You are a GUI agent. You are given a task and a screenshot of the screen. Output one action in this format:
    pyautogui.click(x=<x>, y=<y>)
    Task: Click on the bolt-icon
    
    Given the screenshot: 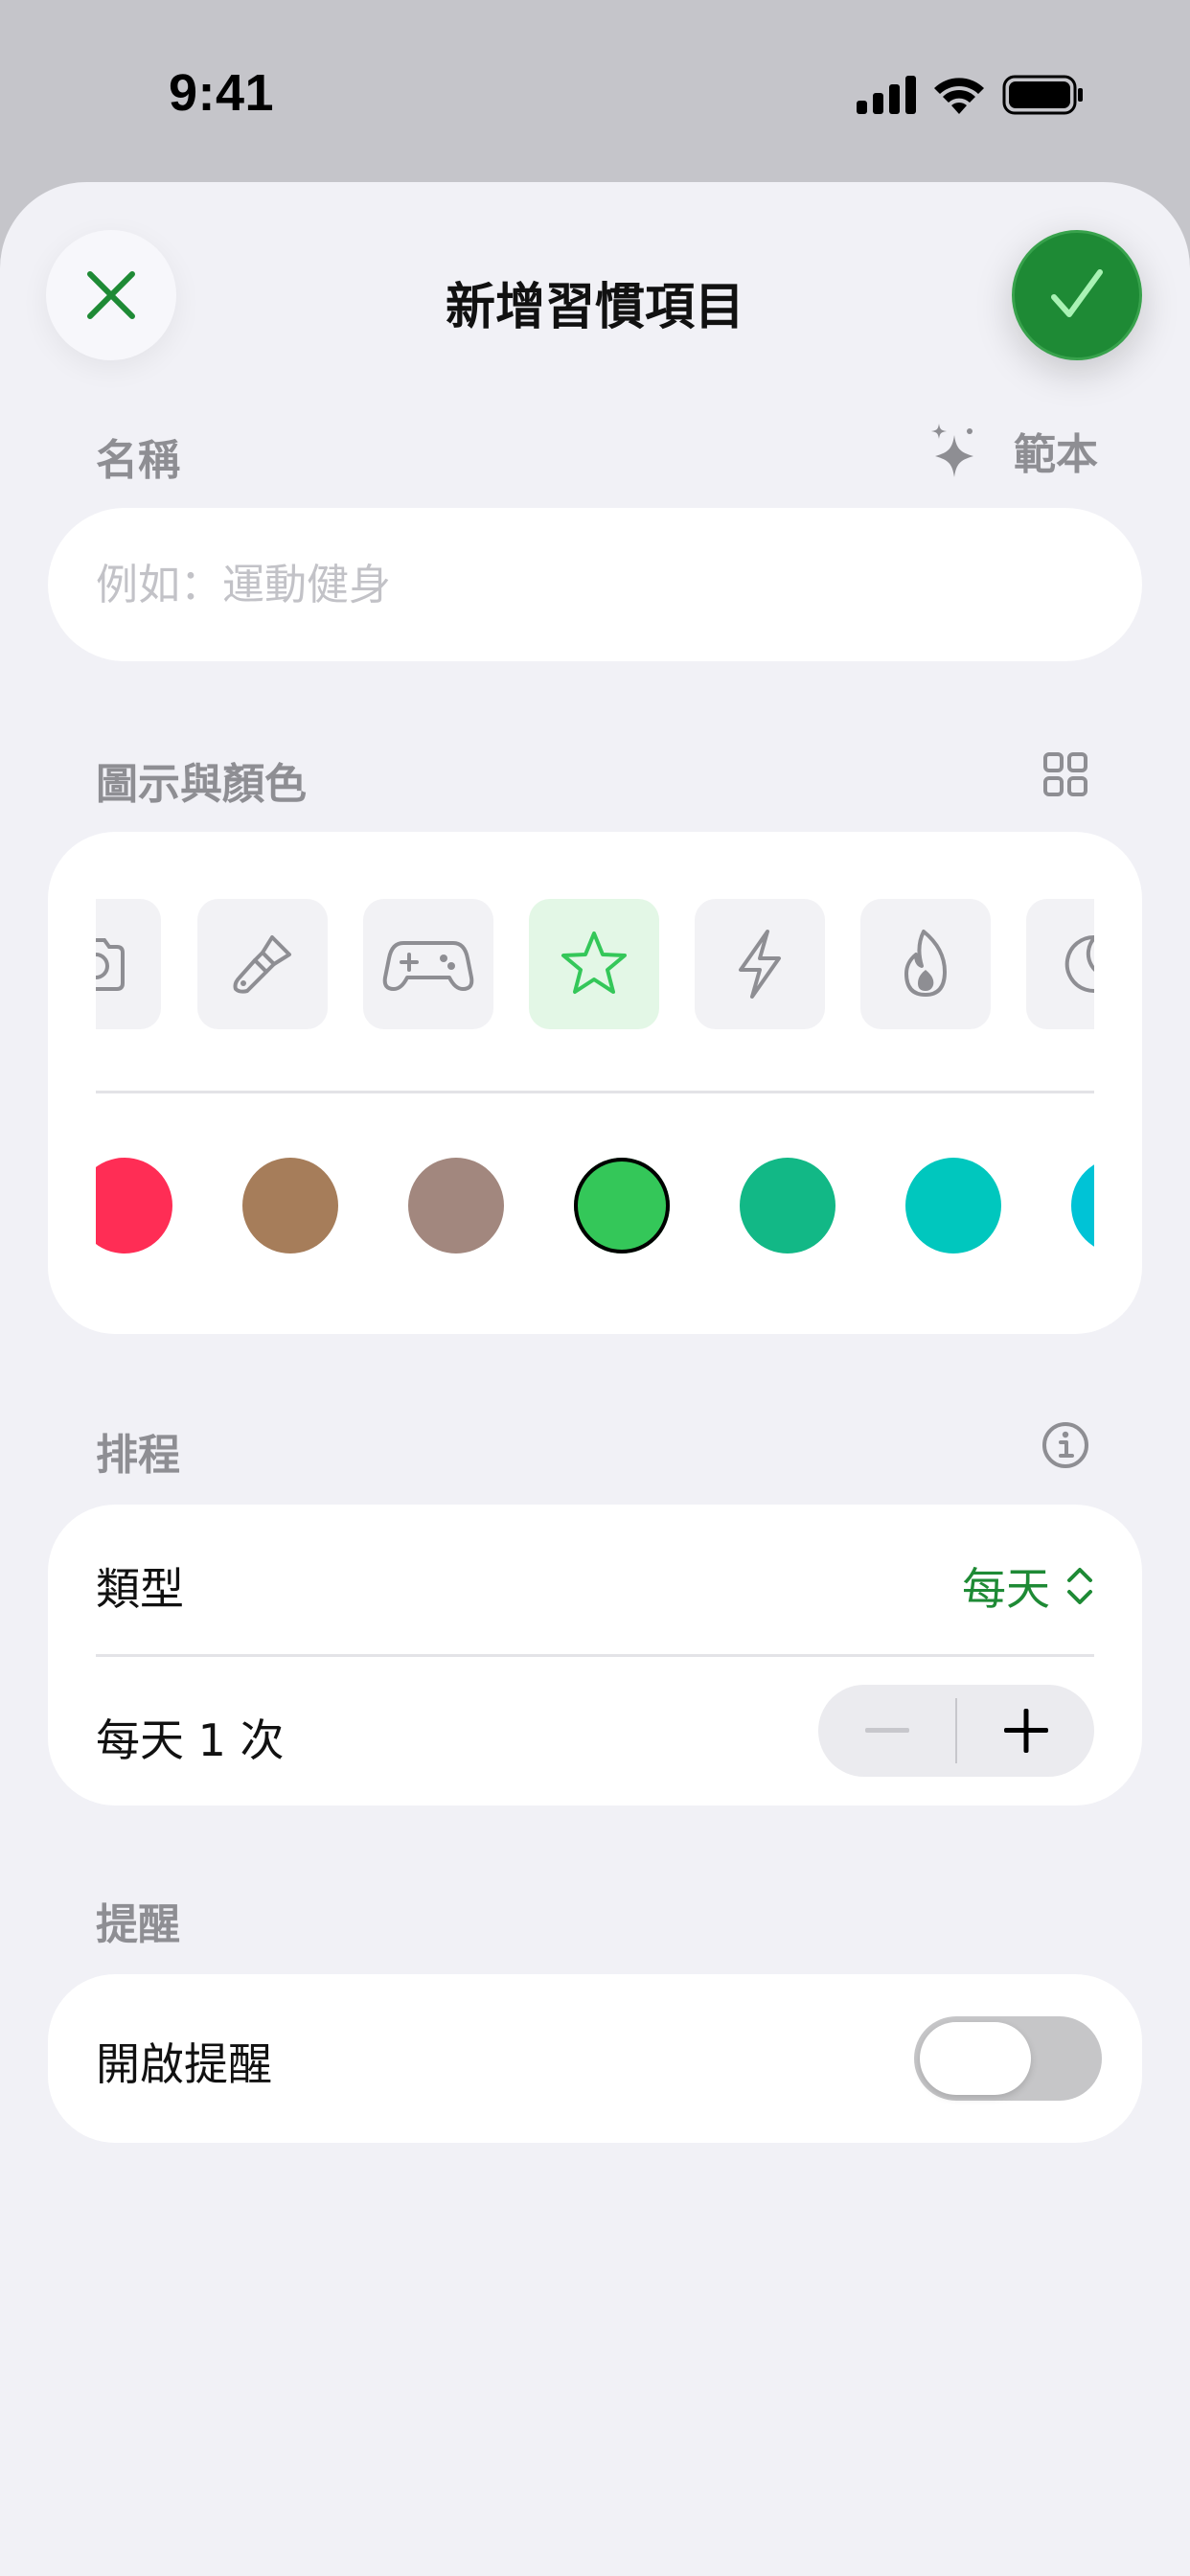 What is the action you would take?
    pyautogui.click(x=760, y=964)
    